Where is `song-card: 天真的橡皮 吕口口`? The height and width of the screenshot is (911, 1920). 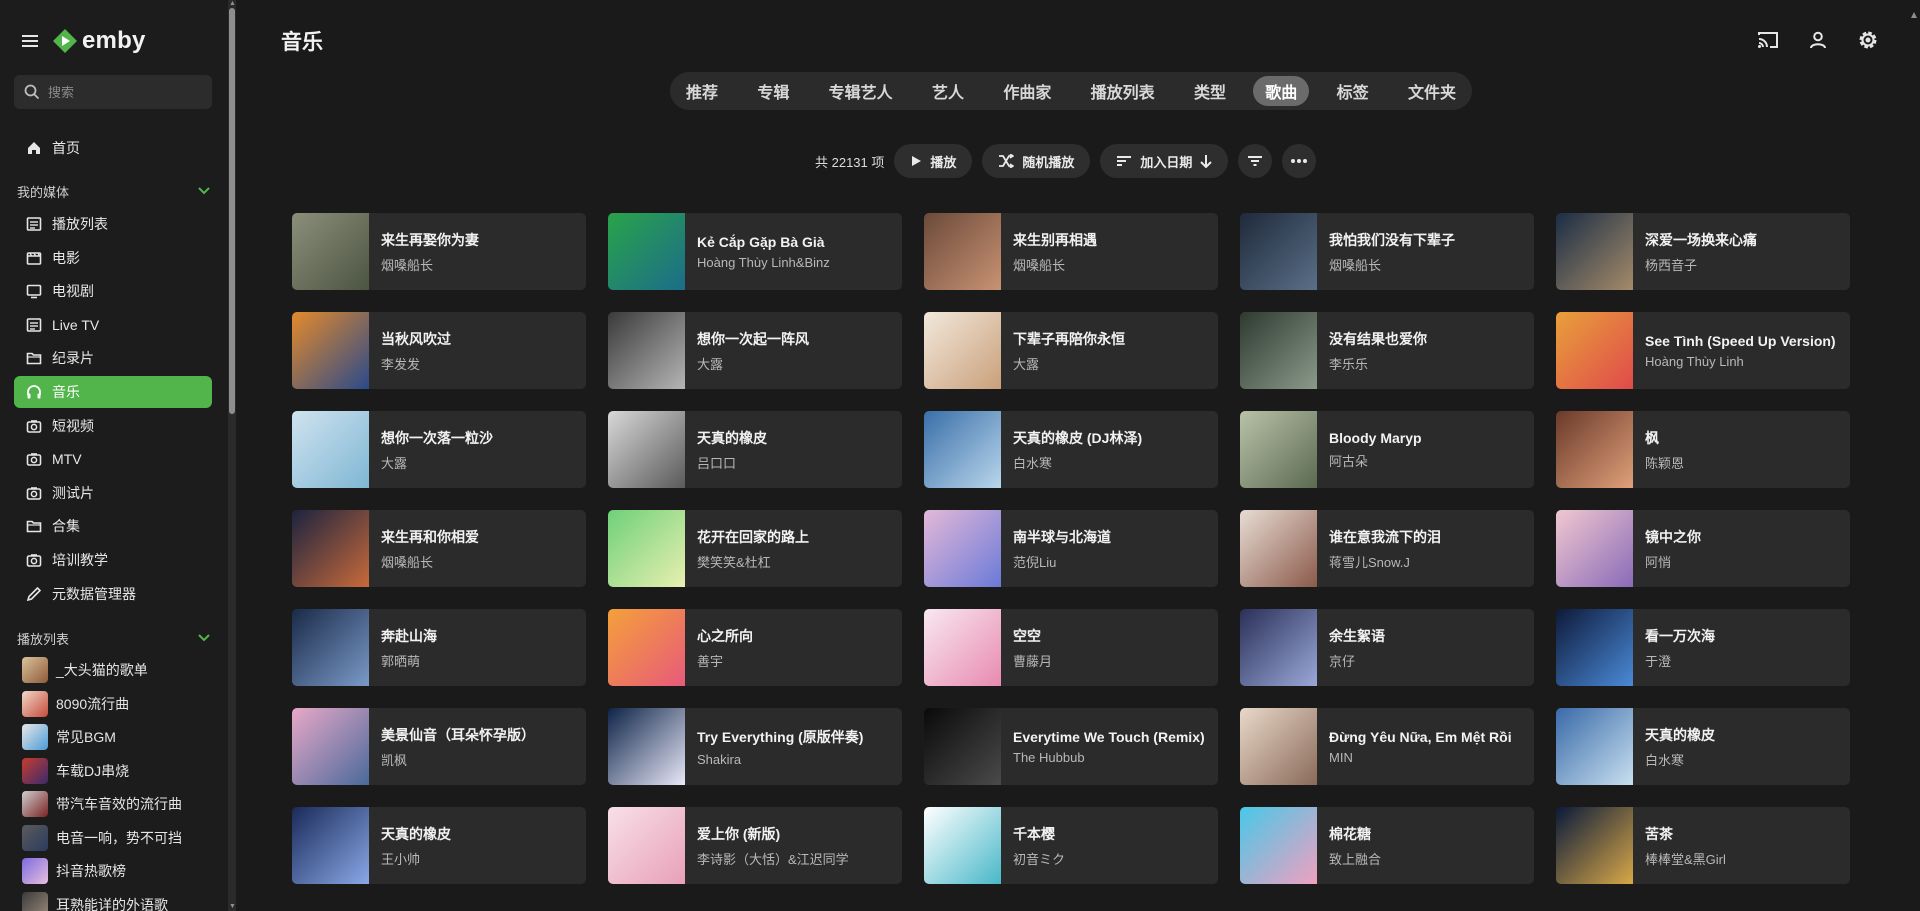
song-card: 天真的橡皮 吕口口 is located at coordinates (755, 449).